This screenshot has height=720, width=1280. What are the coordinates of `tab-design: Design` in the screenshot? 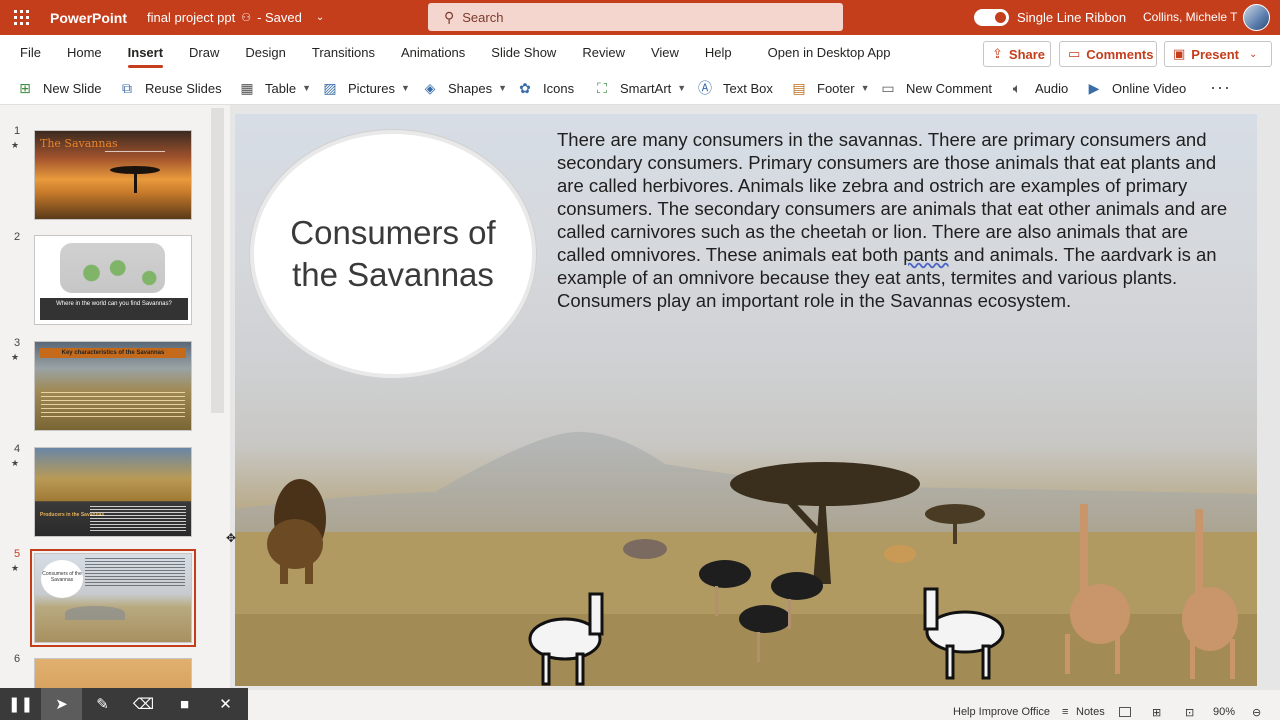 It's located at (265, 53).